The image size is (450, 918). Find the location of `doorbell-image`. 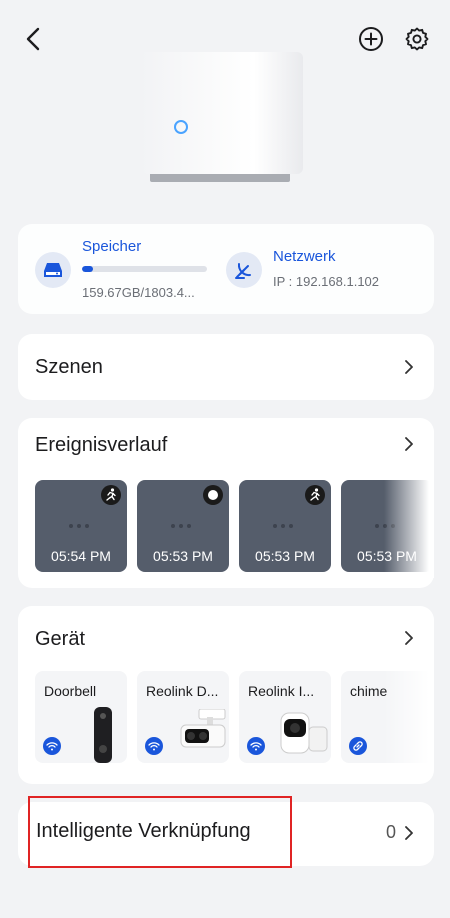

doorbell-image is located at coordinates (103, 735).